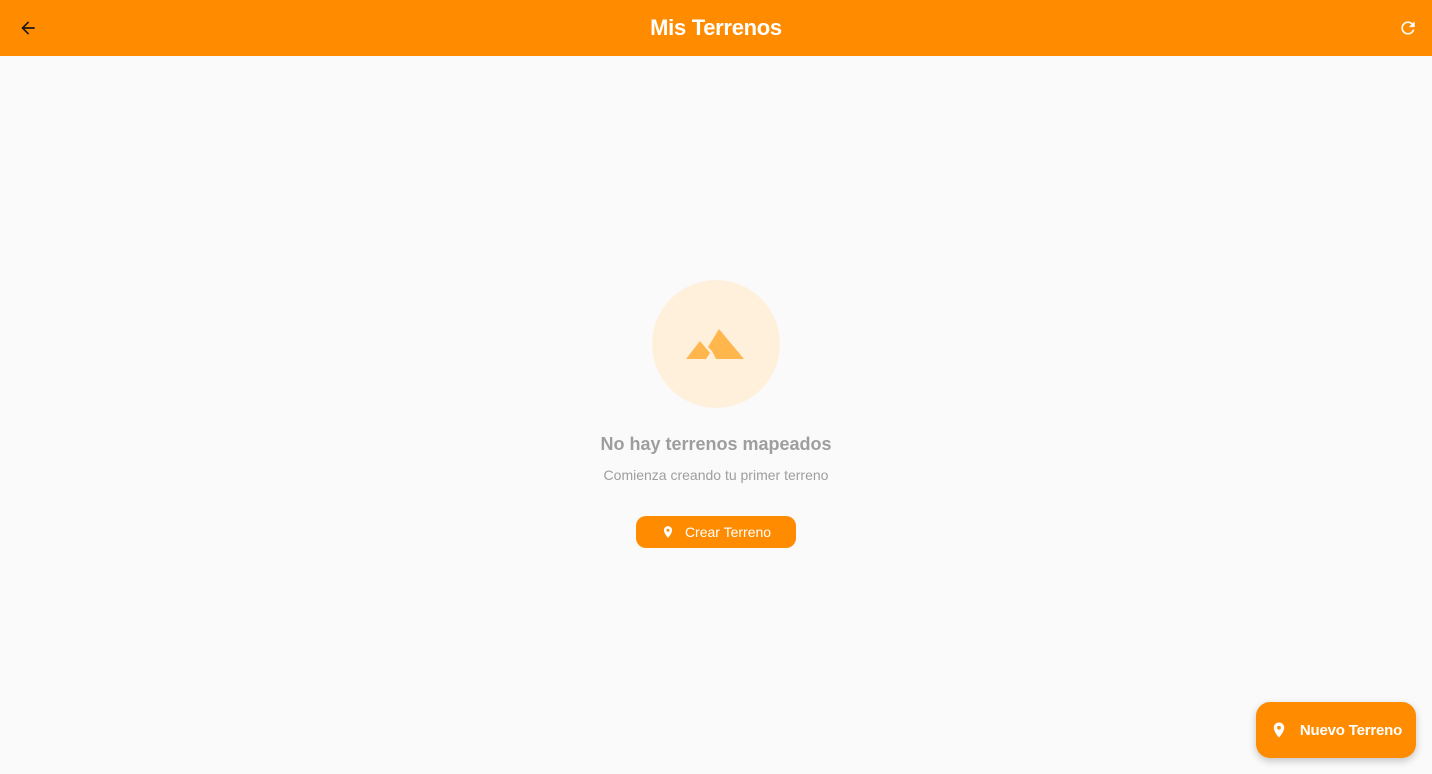  What do you see at coordinates (728, 532) in the screenshot?
I see `create-terrain-label: Crear Terreno` at bounding box center [728, 532].